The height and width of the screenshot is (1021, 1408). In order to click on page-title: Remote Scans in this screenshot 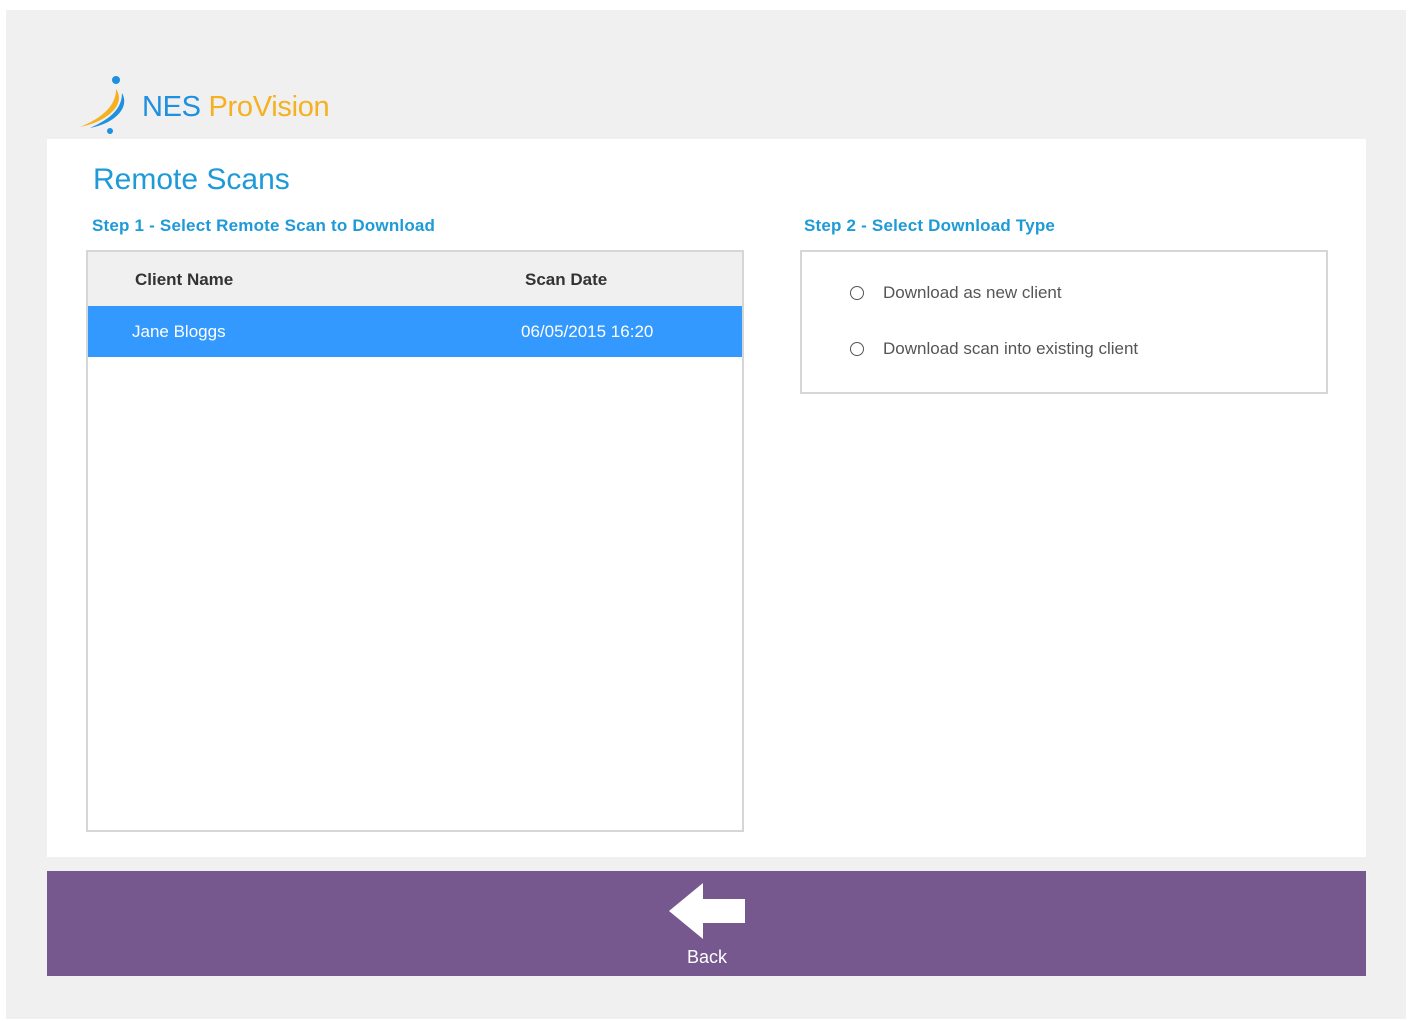, I will do `click(191, 179)`.